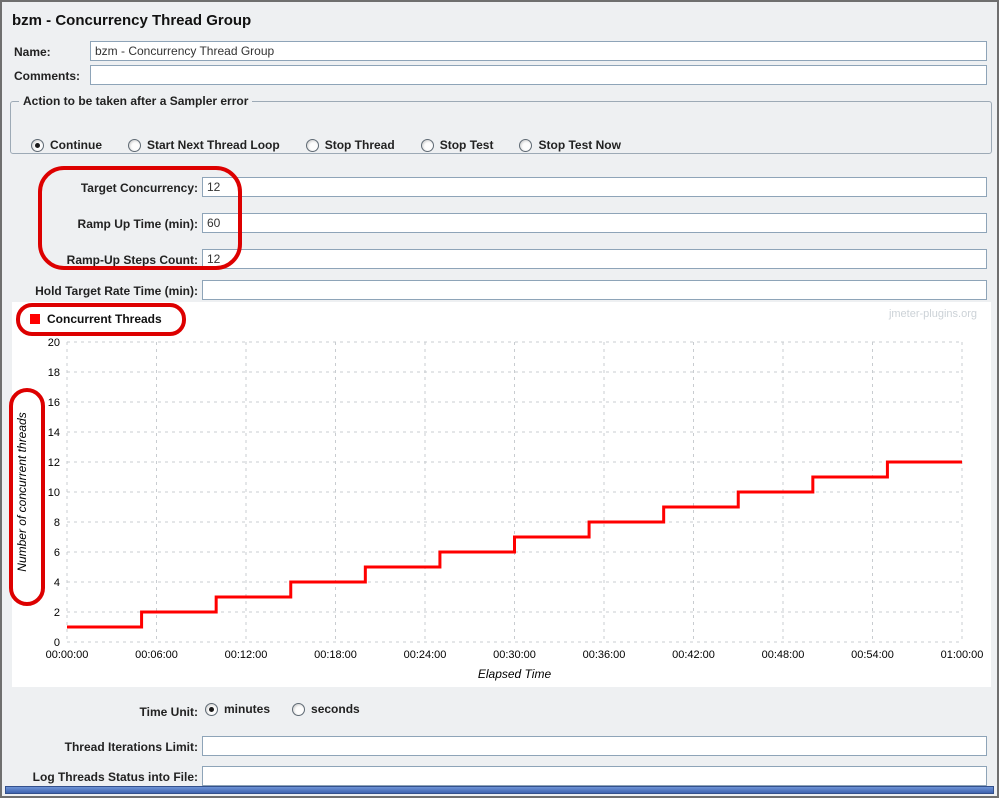 This screenshot has height=798, width=999. I want to click on name-label: Name:, so click(32, 52).